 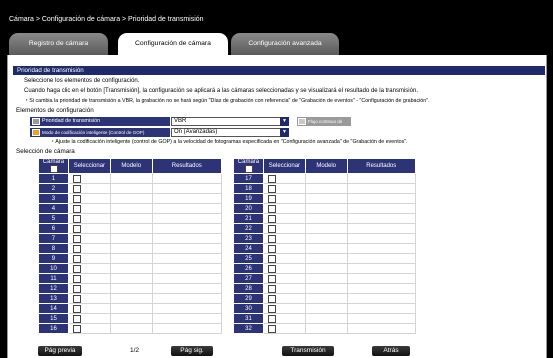 I want to click on camera-number: 2, so click(x=53, y=188).